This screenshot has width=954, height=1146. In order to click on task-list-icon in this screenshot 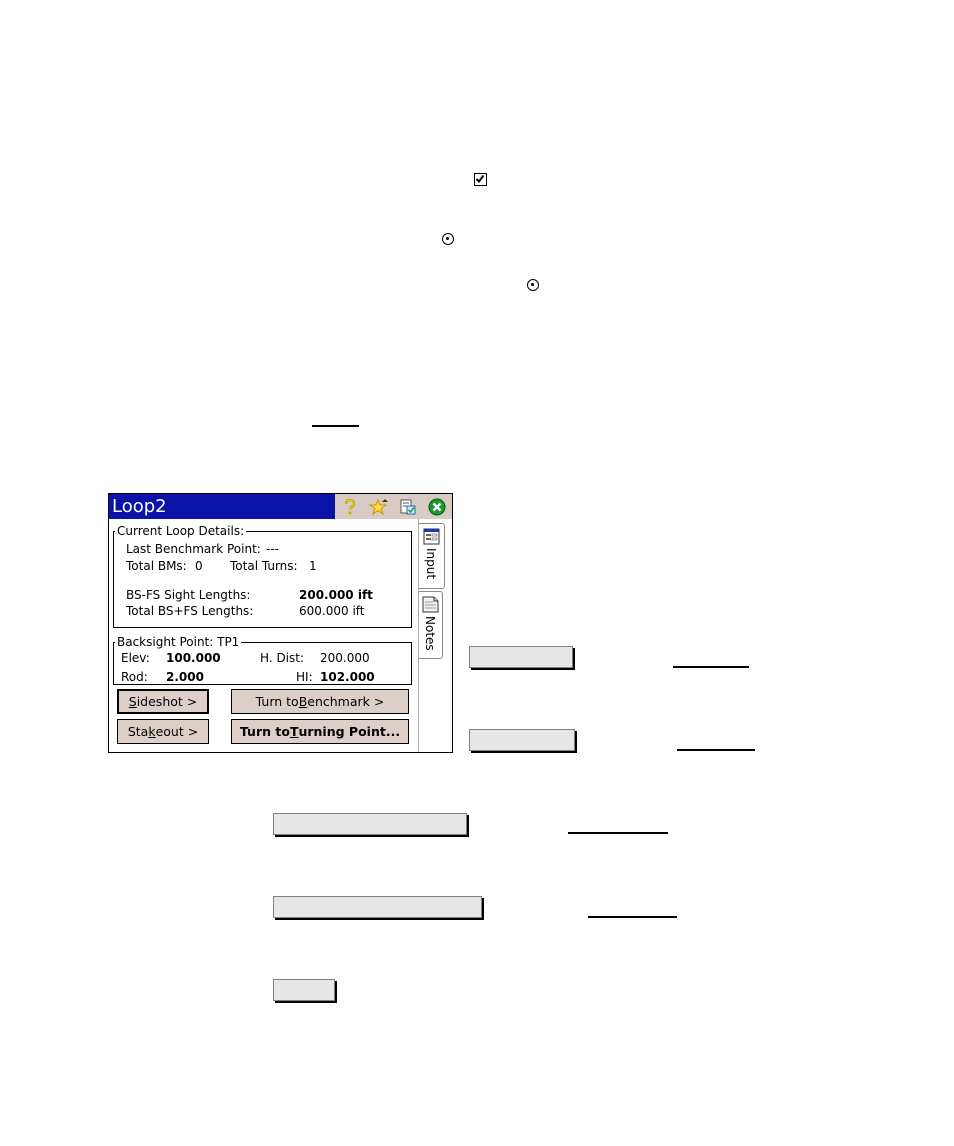, I will do `click(408, 507)`.